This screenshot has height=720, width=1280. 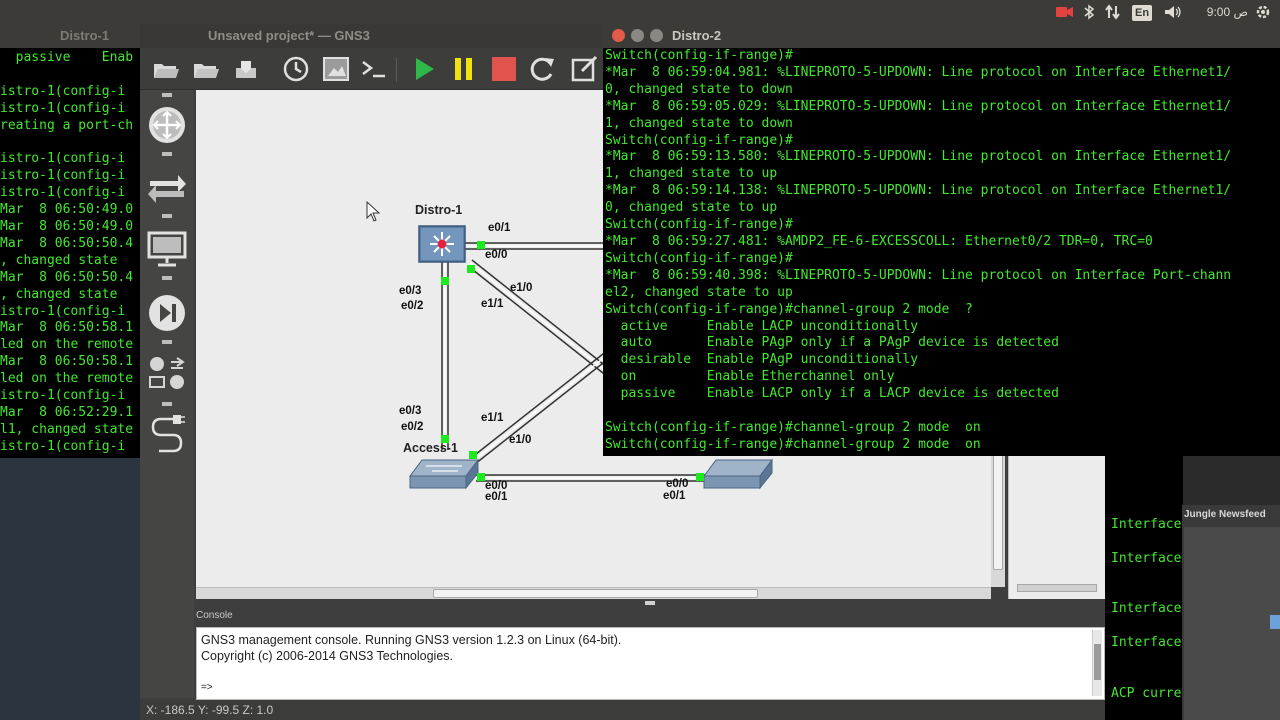 What do you see at coordinates (336, 69) in the screenshot?
I see `screenshot-icon` at bounding box center [336, 69].